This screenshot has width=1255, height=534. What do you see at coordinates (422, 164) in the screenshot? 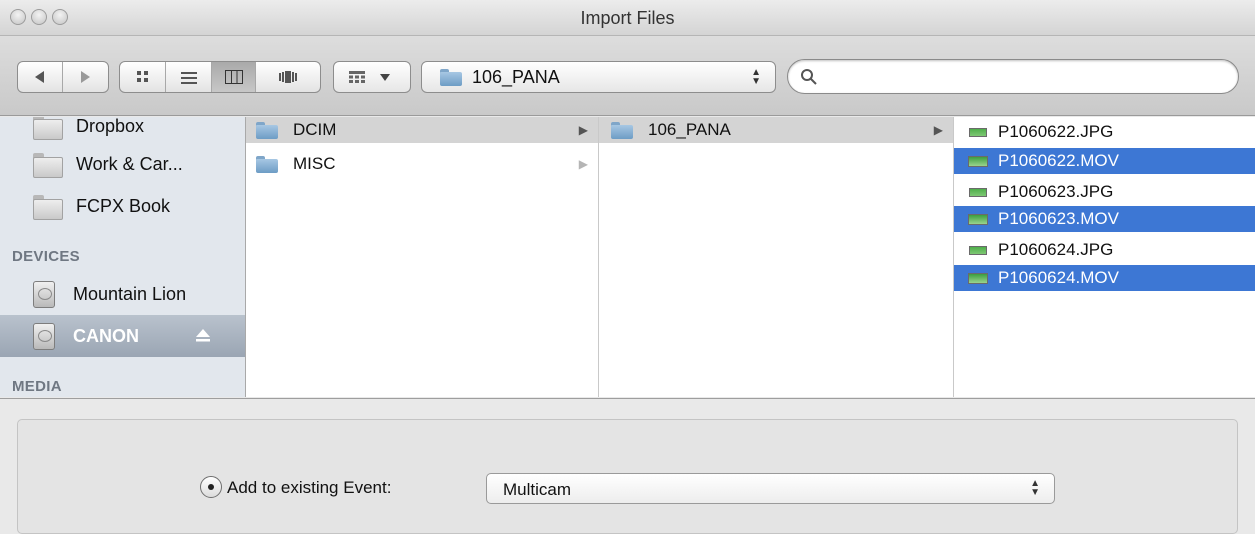
I see `list-item: MISC ▶` at bounding box center [422, 164].